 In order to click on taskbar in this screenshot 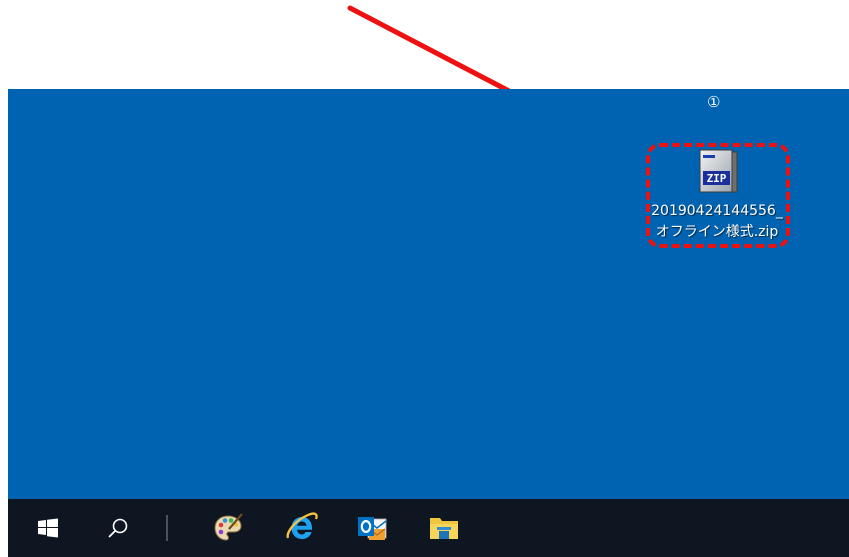, I will do `click(428, 528)`.